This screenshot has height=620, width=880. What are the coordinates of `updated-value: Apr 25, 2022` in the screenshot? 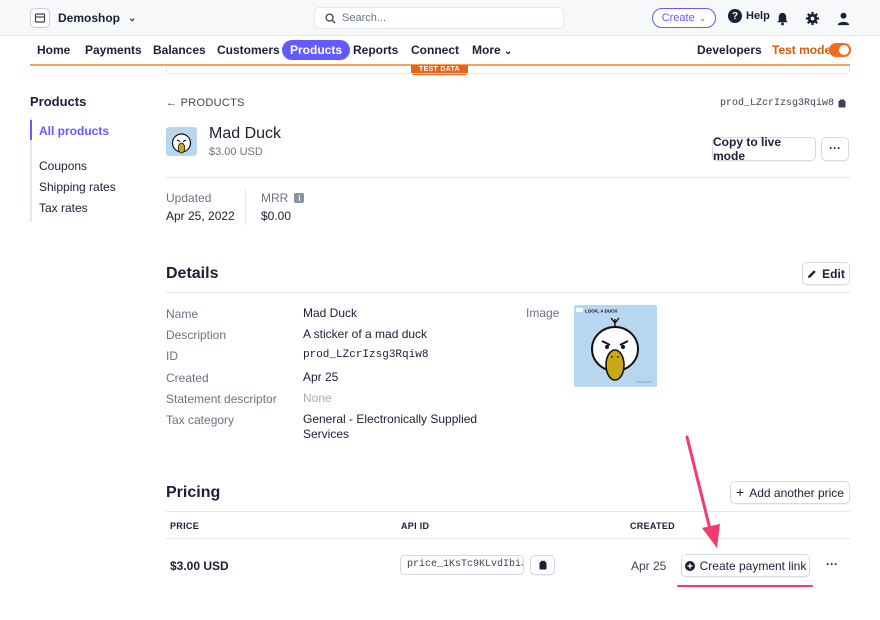 It's located at (200, 216).